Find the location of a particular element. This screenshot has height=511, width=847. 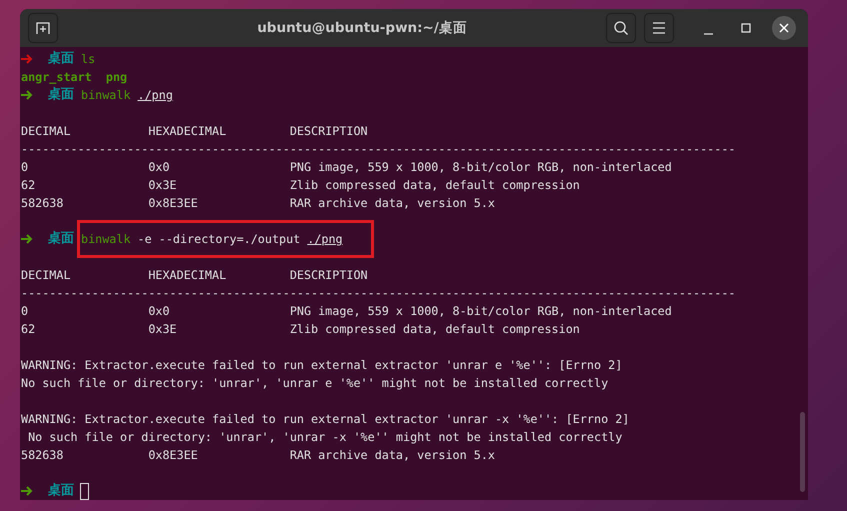

search-icon is located at coordinates (621, 28).